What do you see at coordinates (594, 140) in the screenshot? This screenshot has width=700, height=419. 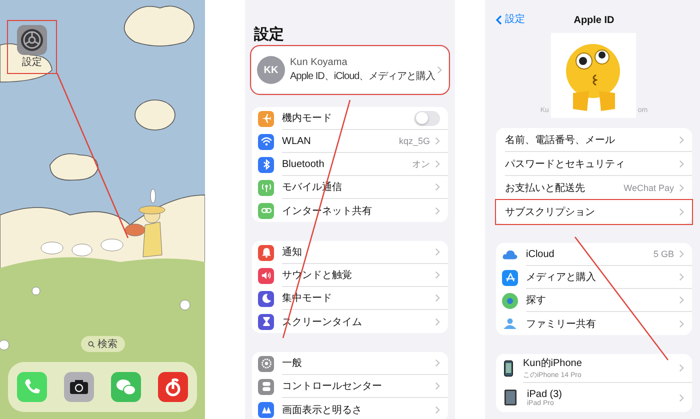 I see `menu-item: 名前、電話番号、メール` at bounding box center [594, 140].